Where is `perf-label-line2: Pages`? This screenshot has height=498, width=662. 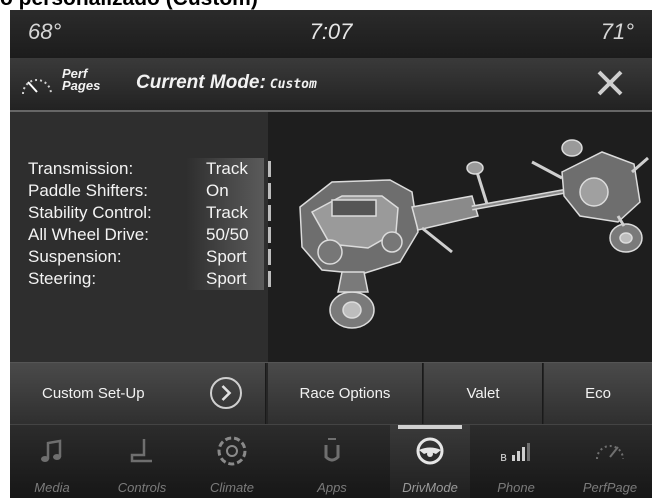
perf-label-line2: Pages is located at coordinates (81, 85).